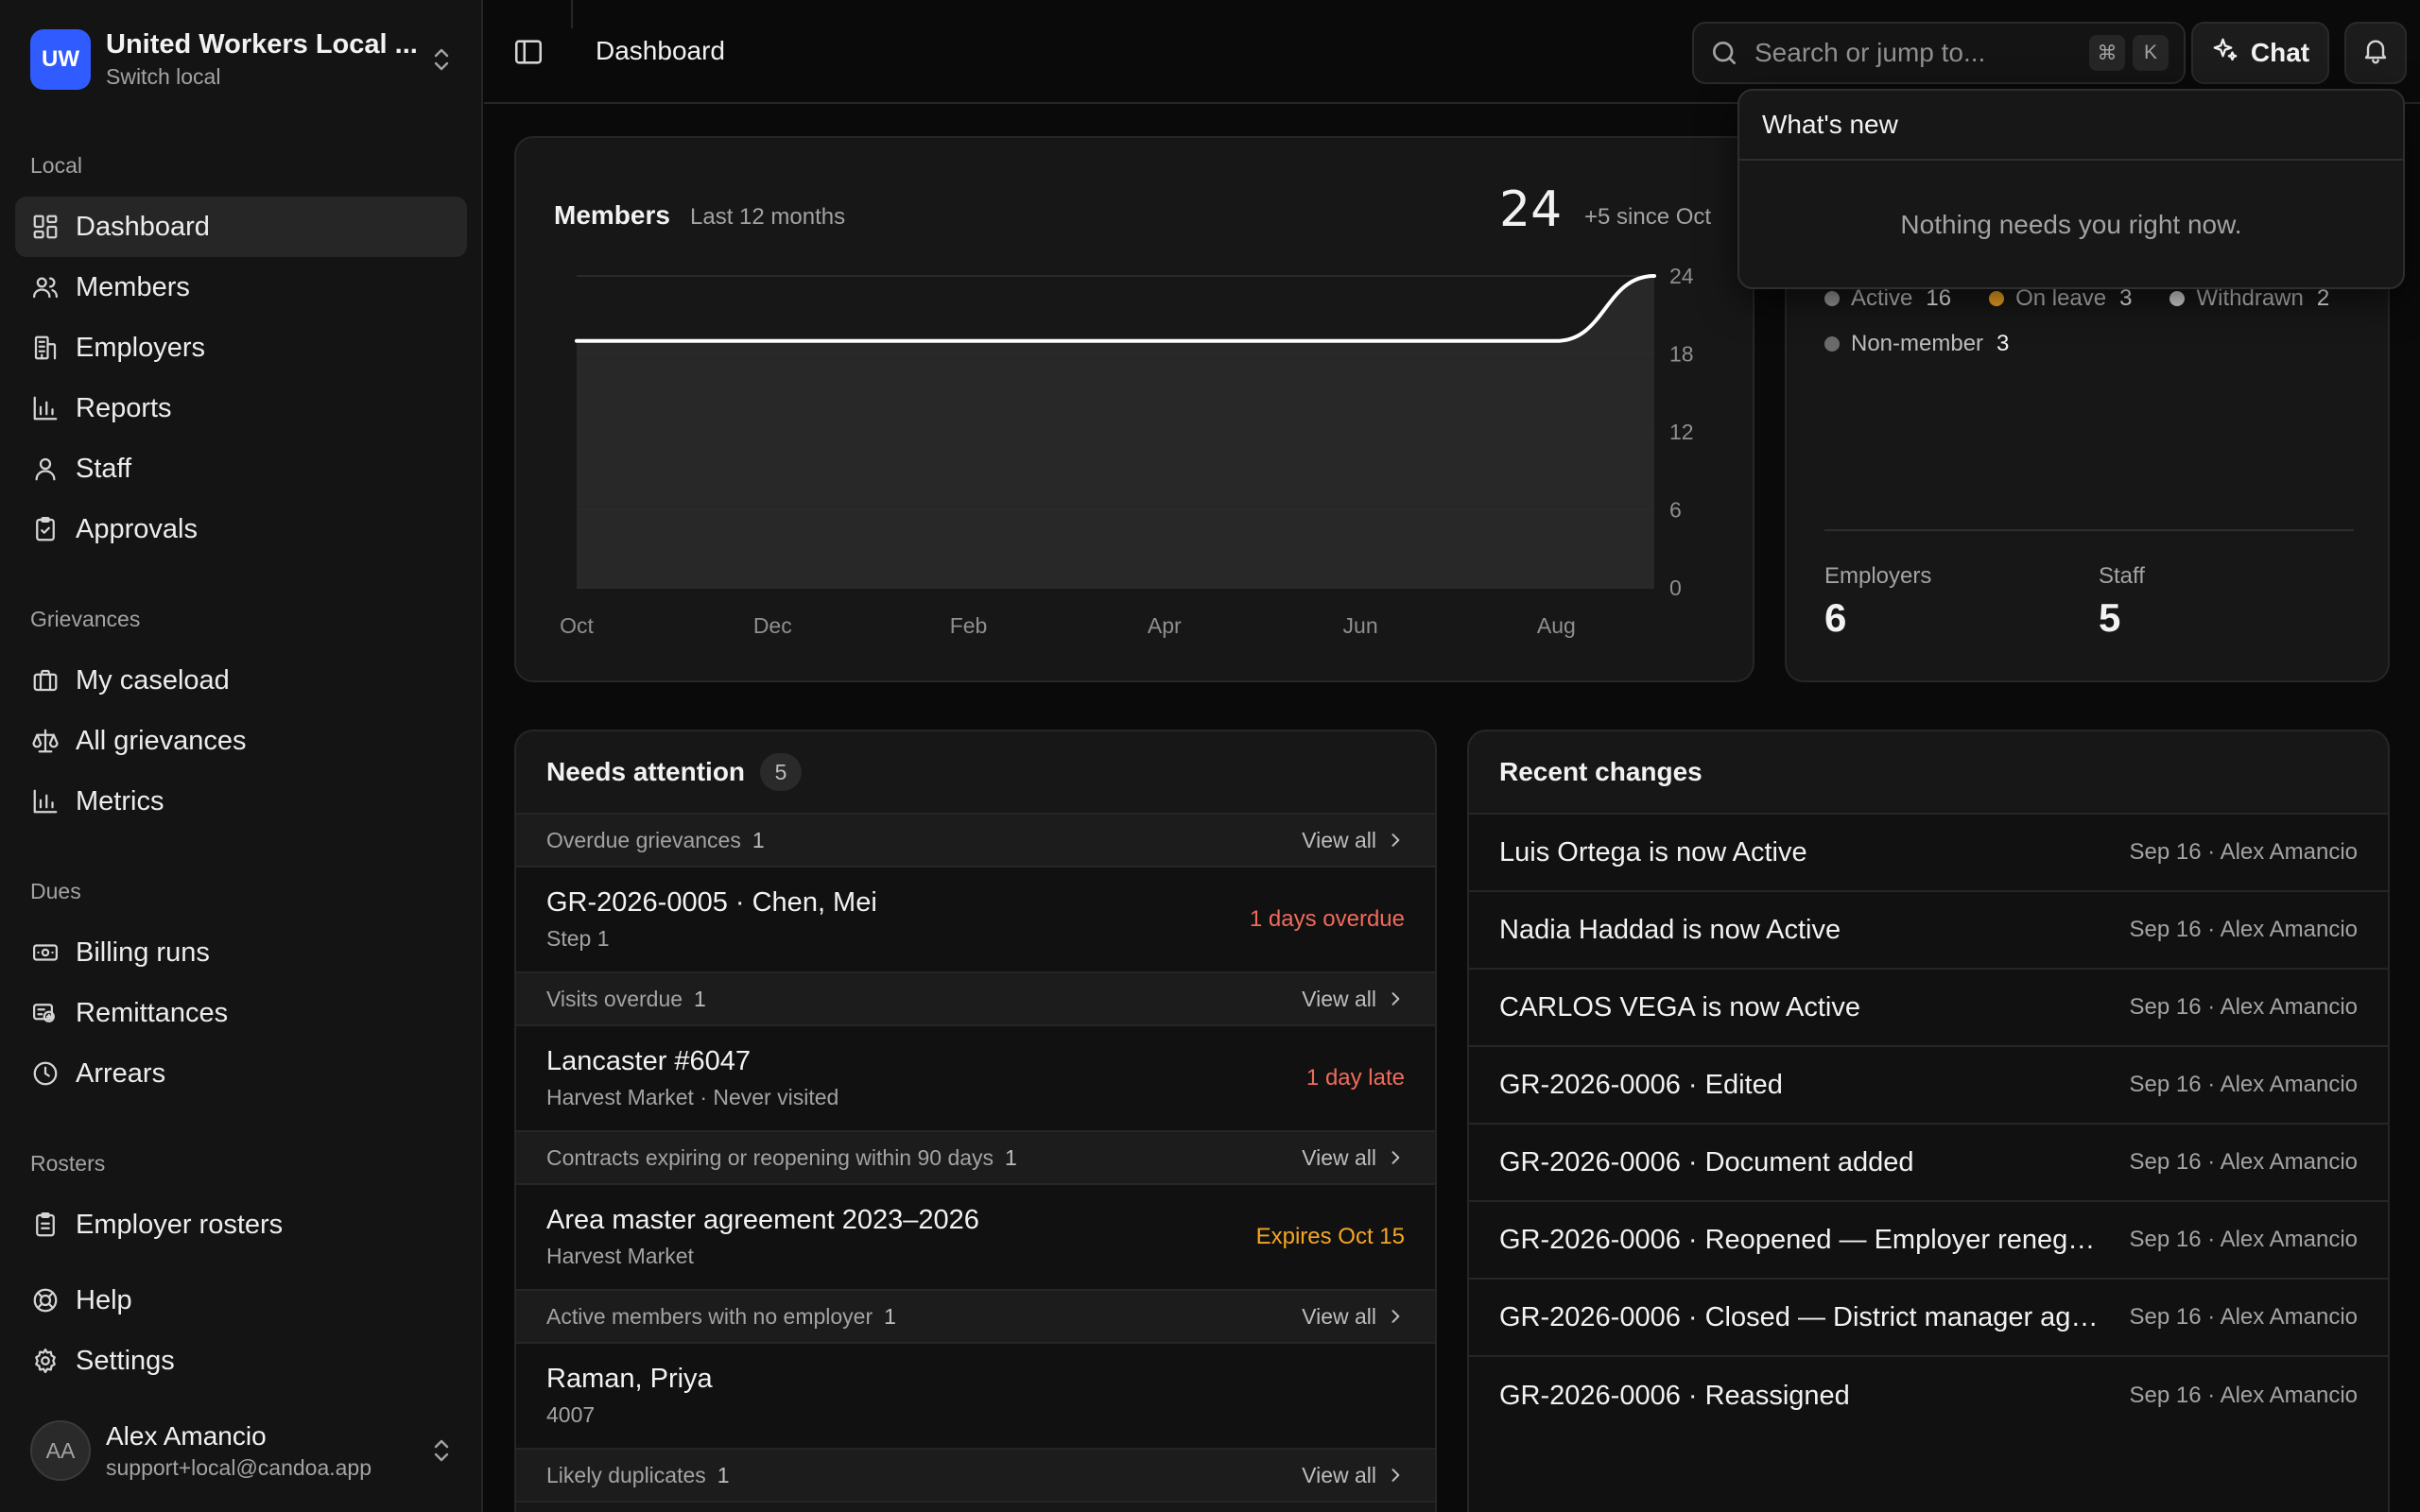 The width and height of the screenshot is (2420, 1512). I want to click on org-switcher: UW United Workers Local ... Switch local, so click(242, 59).